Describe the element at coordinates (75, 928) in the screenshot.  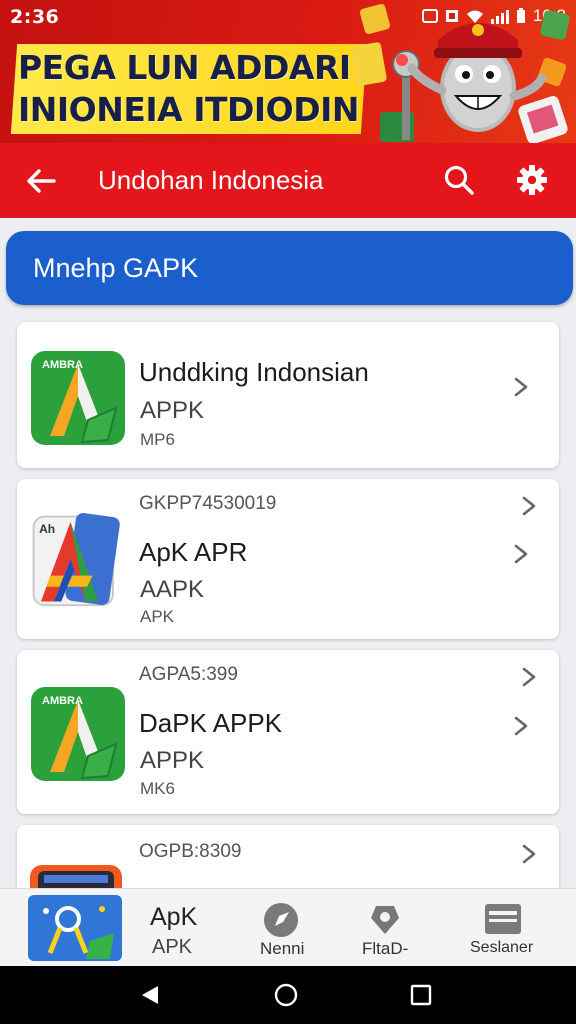
I see `nav-apk-icon` at that location.